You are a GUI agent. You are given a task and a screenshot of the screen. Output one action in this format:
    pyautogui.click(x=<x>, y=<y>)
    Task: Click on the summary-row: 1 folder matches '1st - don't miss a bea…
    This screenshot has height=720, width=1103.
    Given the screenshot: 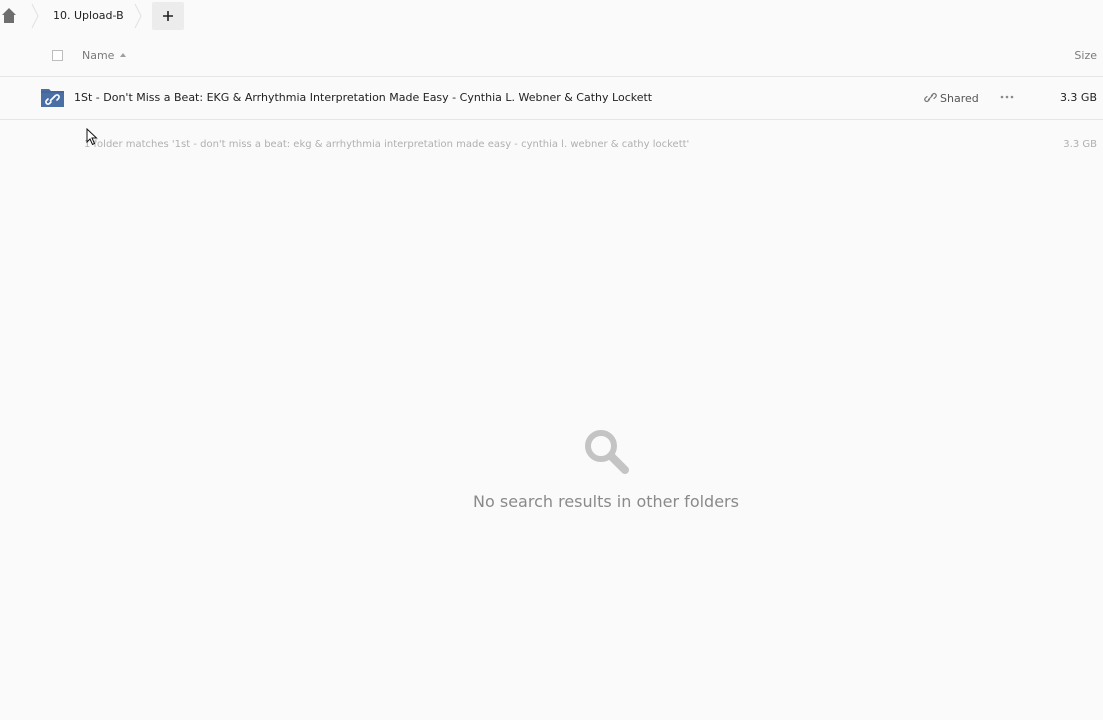 What is the action you would take?
    pyautogui.click(x=551, y=145)
    